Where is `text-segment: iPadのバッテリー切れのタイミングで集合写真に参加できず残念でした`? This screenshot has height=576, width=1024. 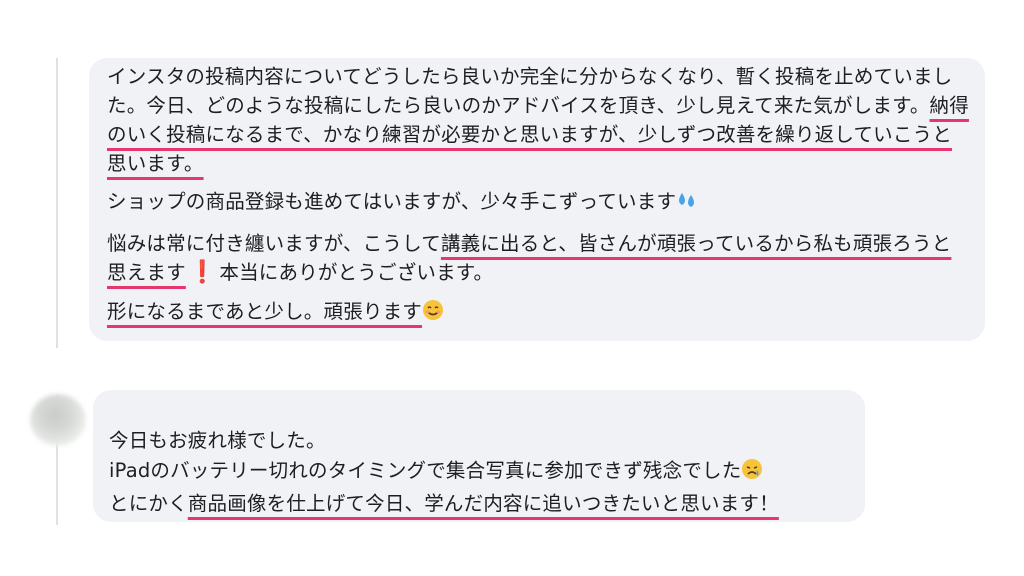 text-segment: iPadのバッテリー切れのタイミングで集合写真に参加できず残念でした is located at coordinates (425, 470).